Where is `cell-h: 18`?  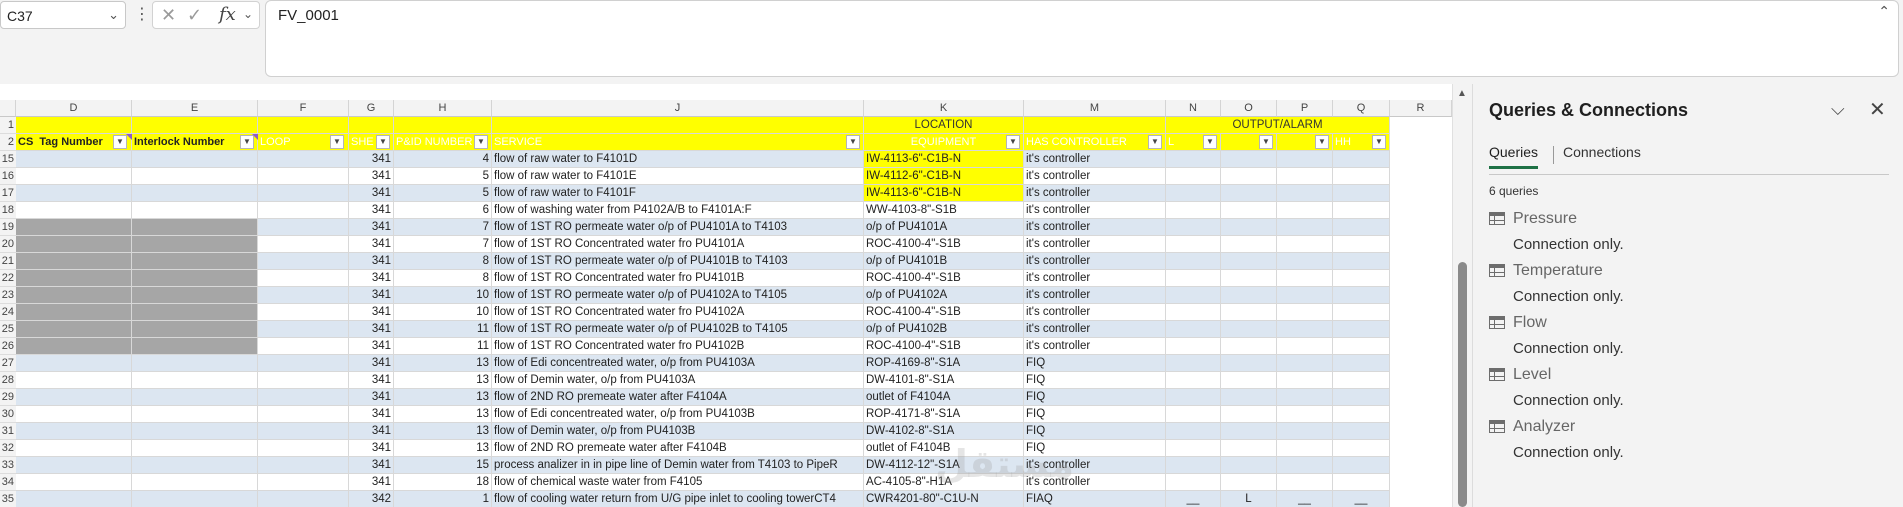 cell-h: 18 is located at coordinates (443, 482).